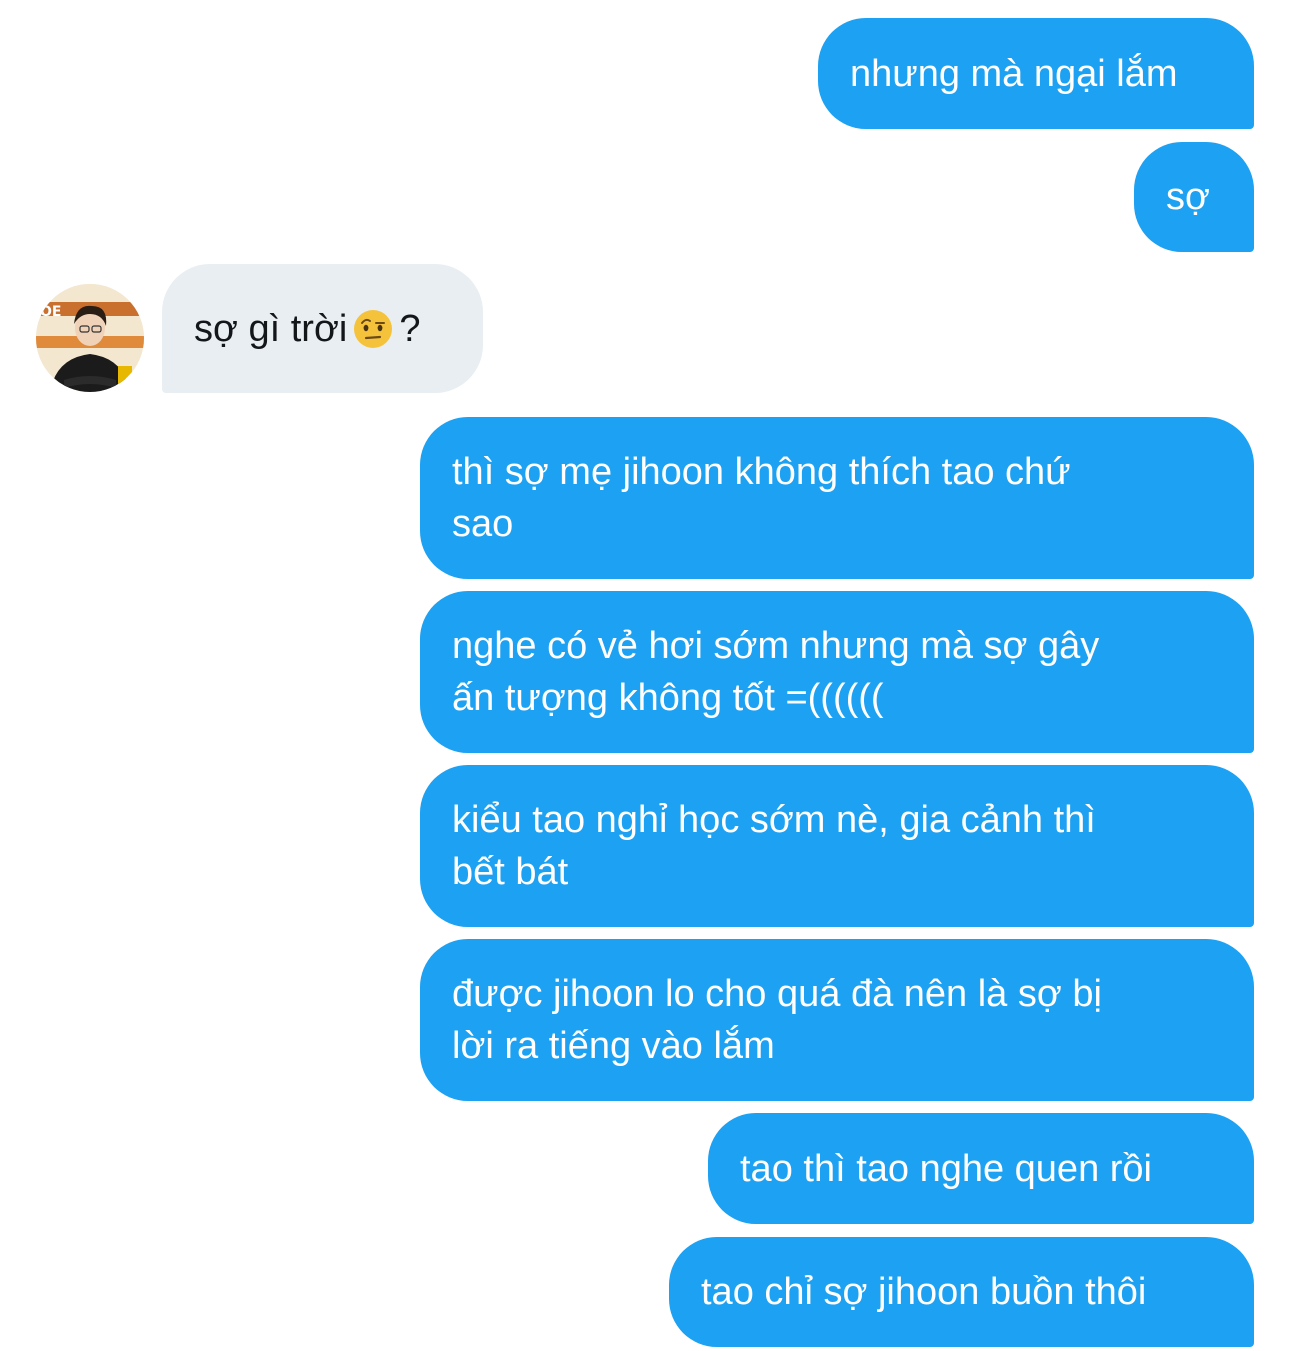  I want to click on svg-text: OE, so click(50, 312).